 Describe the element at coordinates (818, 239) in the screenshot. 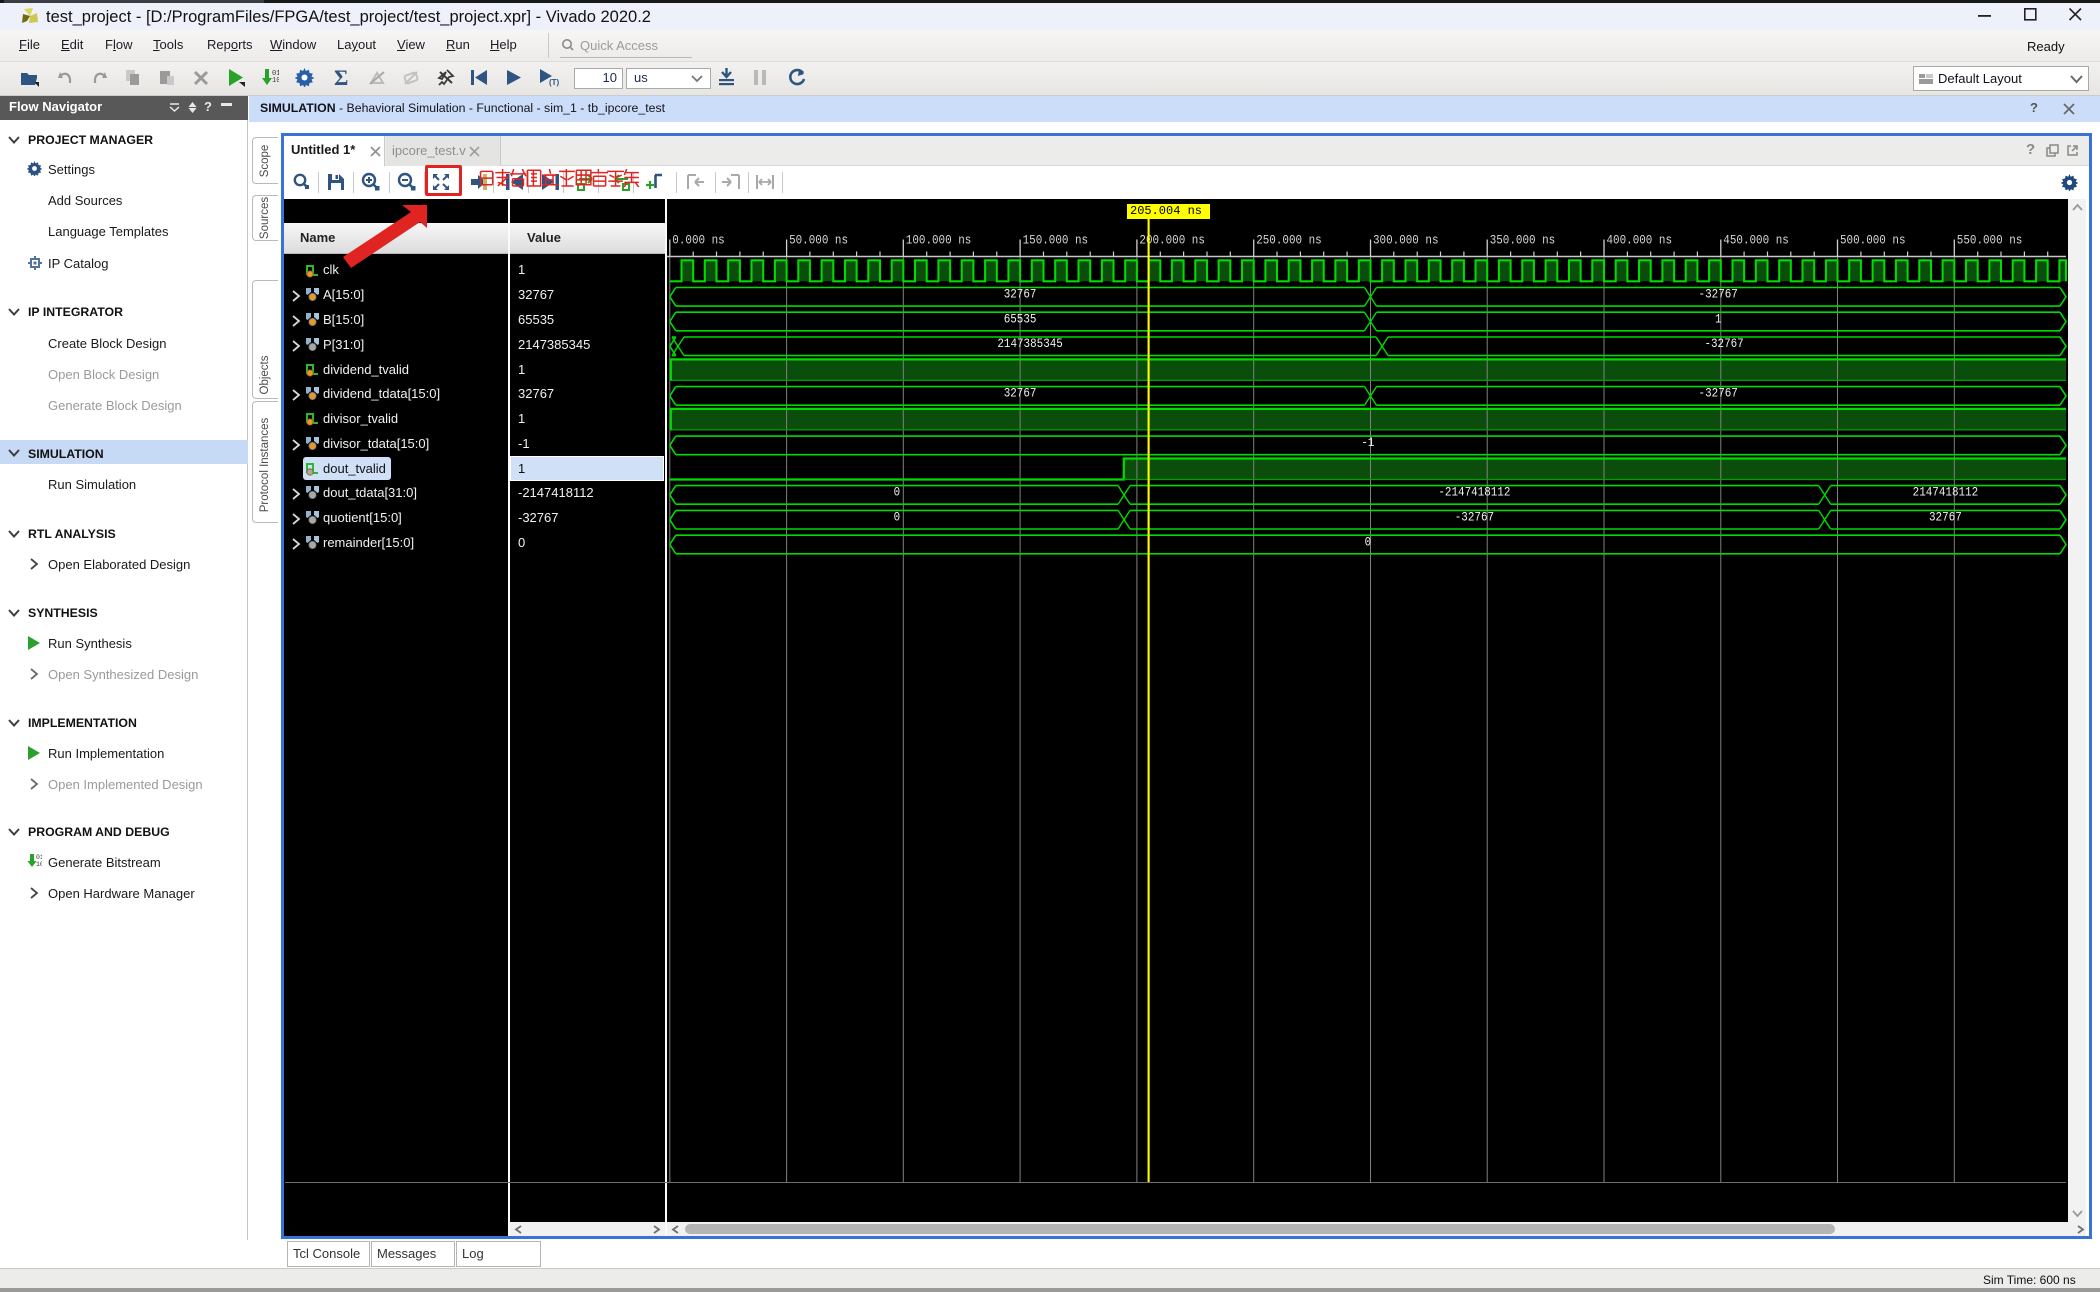

I see `svg-text: 50.000 ns` at that location.